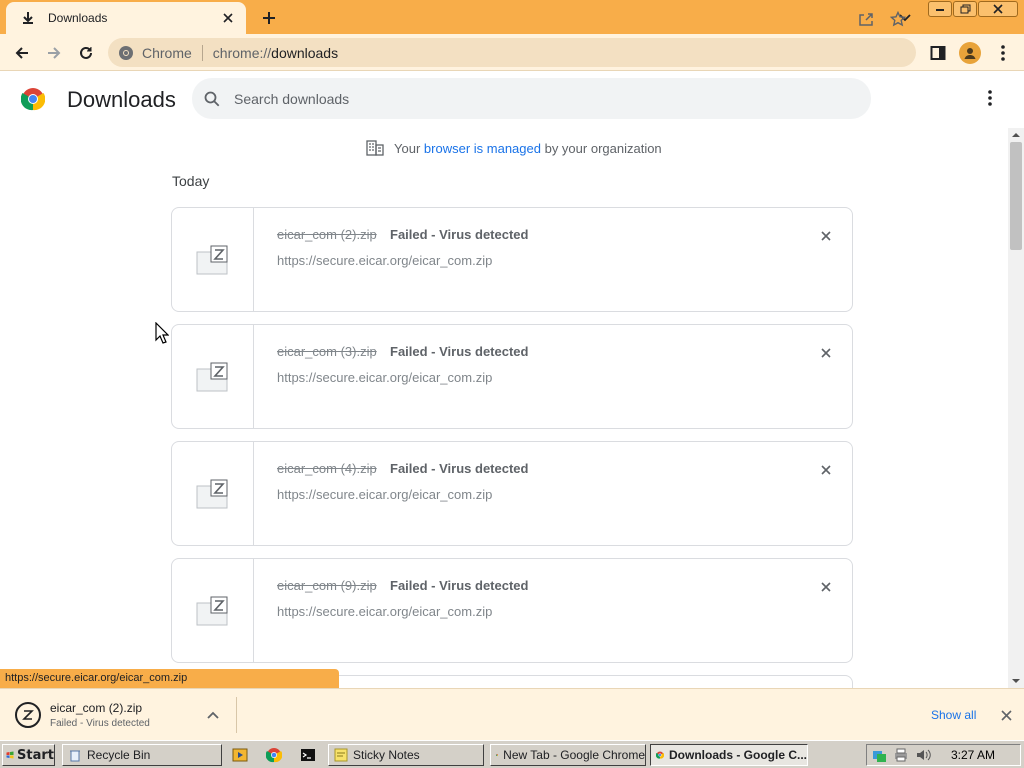  I want to click on network-icon, so click(879, 755).